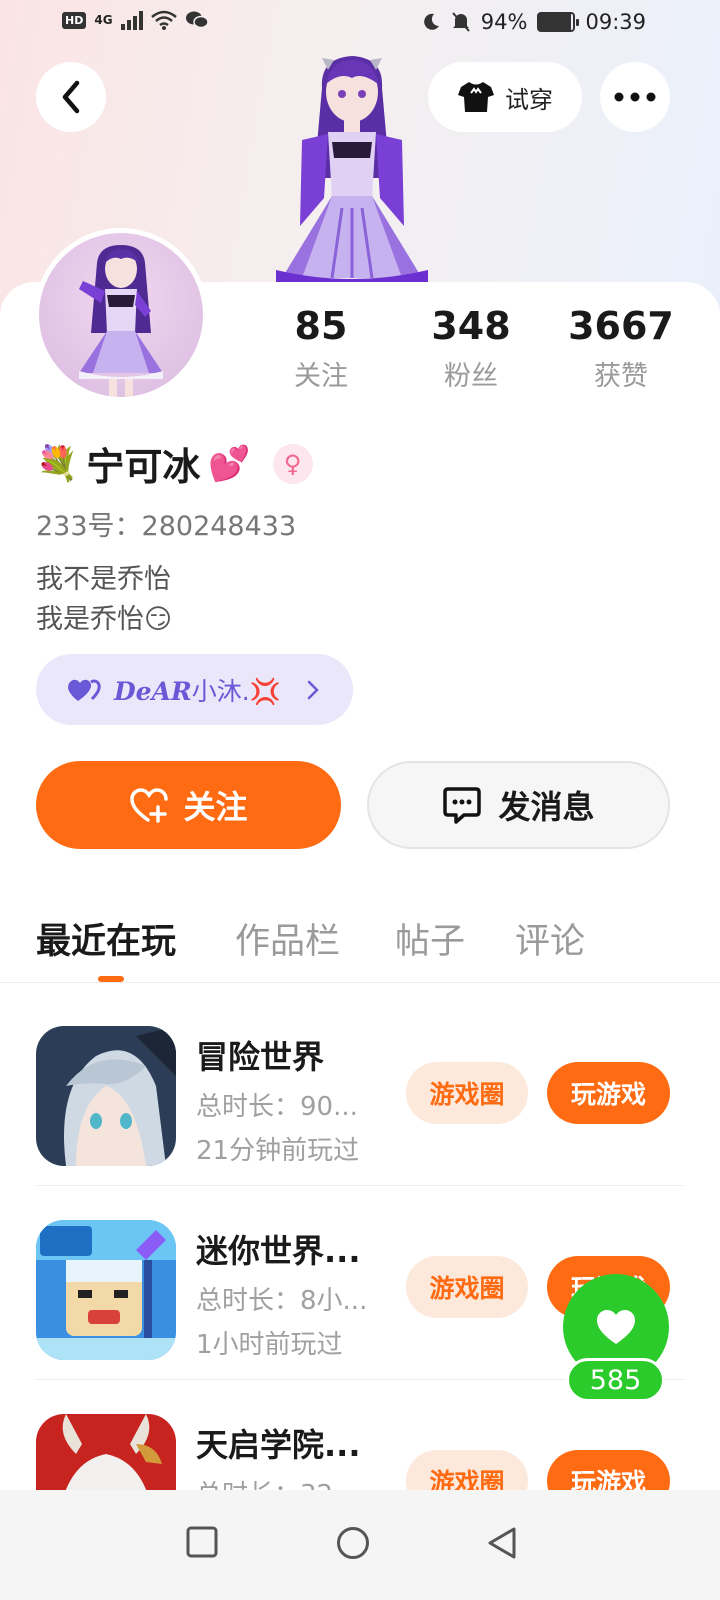  I want to click on couple-script: DeAR, so click(153, 691).